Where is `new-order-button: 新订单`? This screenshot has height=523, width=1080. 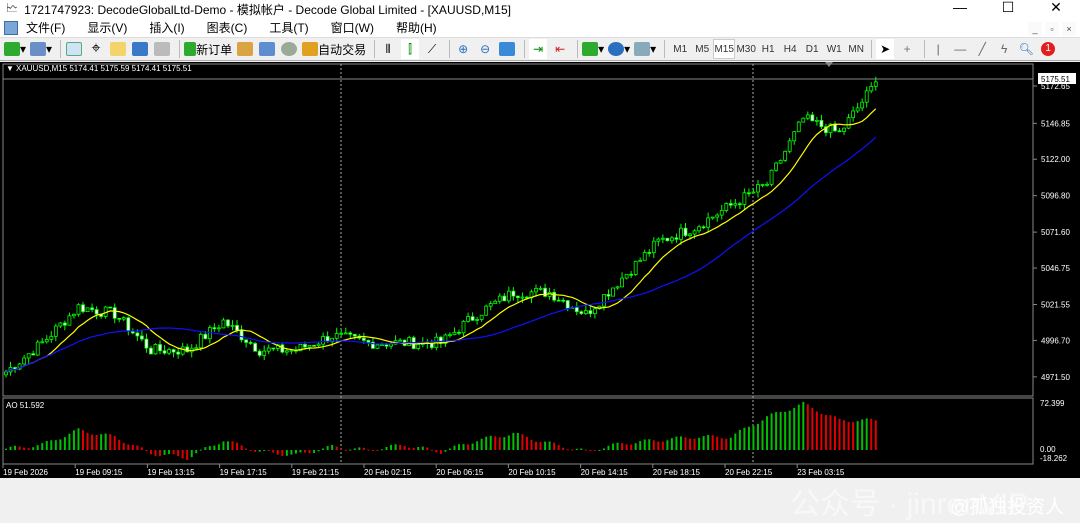
new-order-button: 新订单 is located at coordinates (208, 49).